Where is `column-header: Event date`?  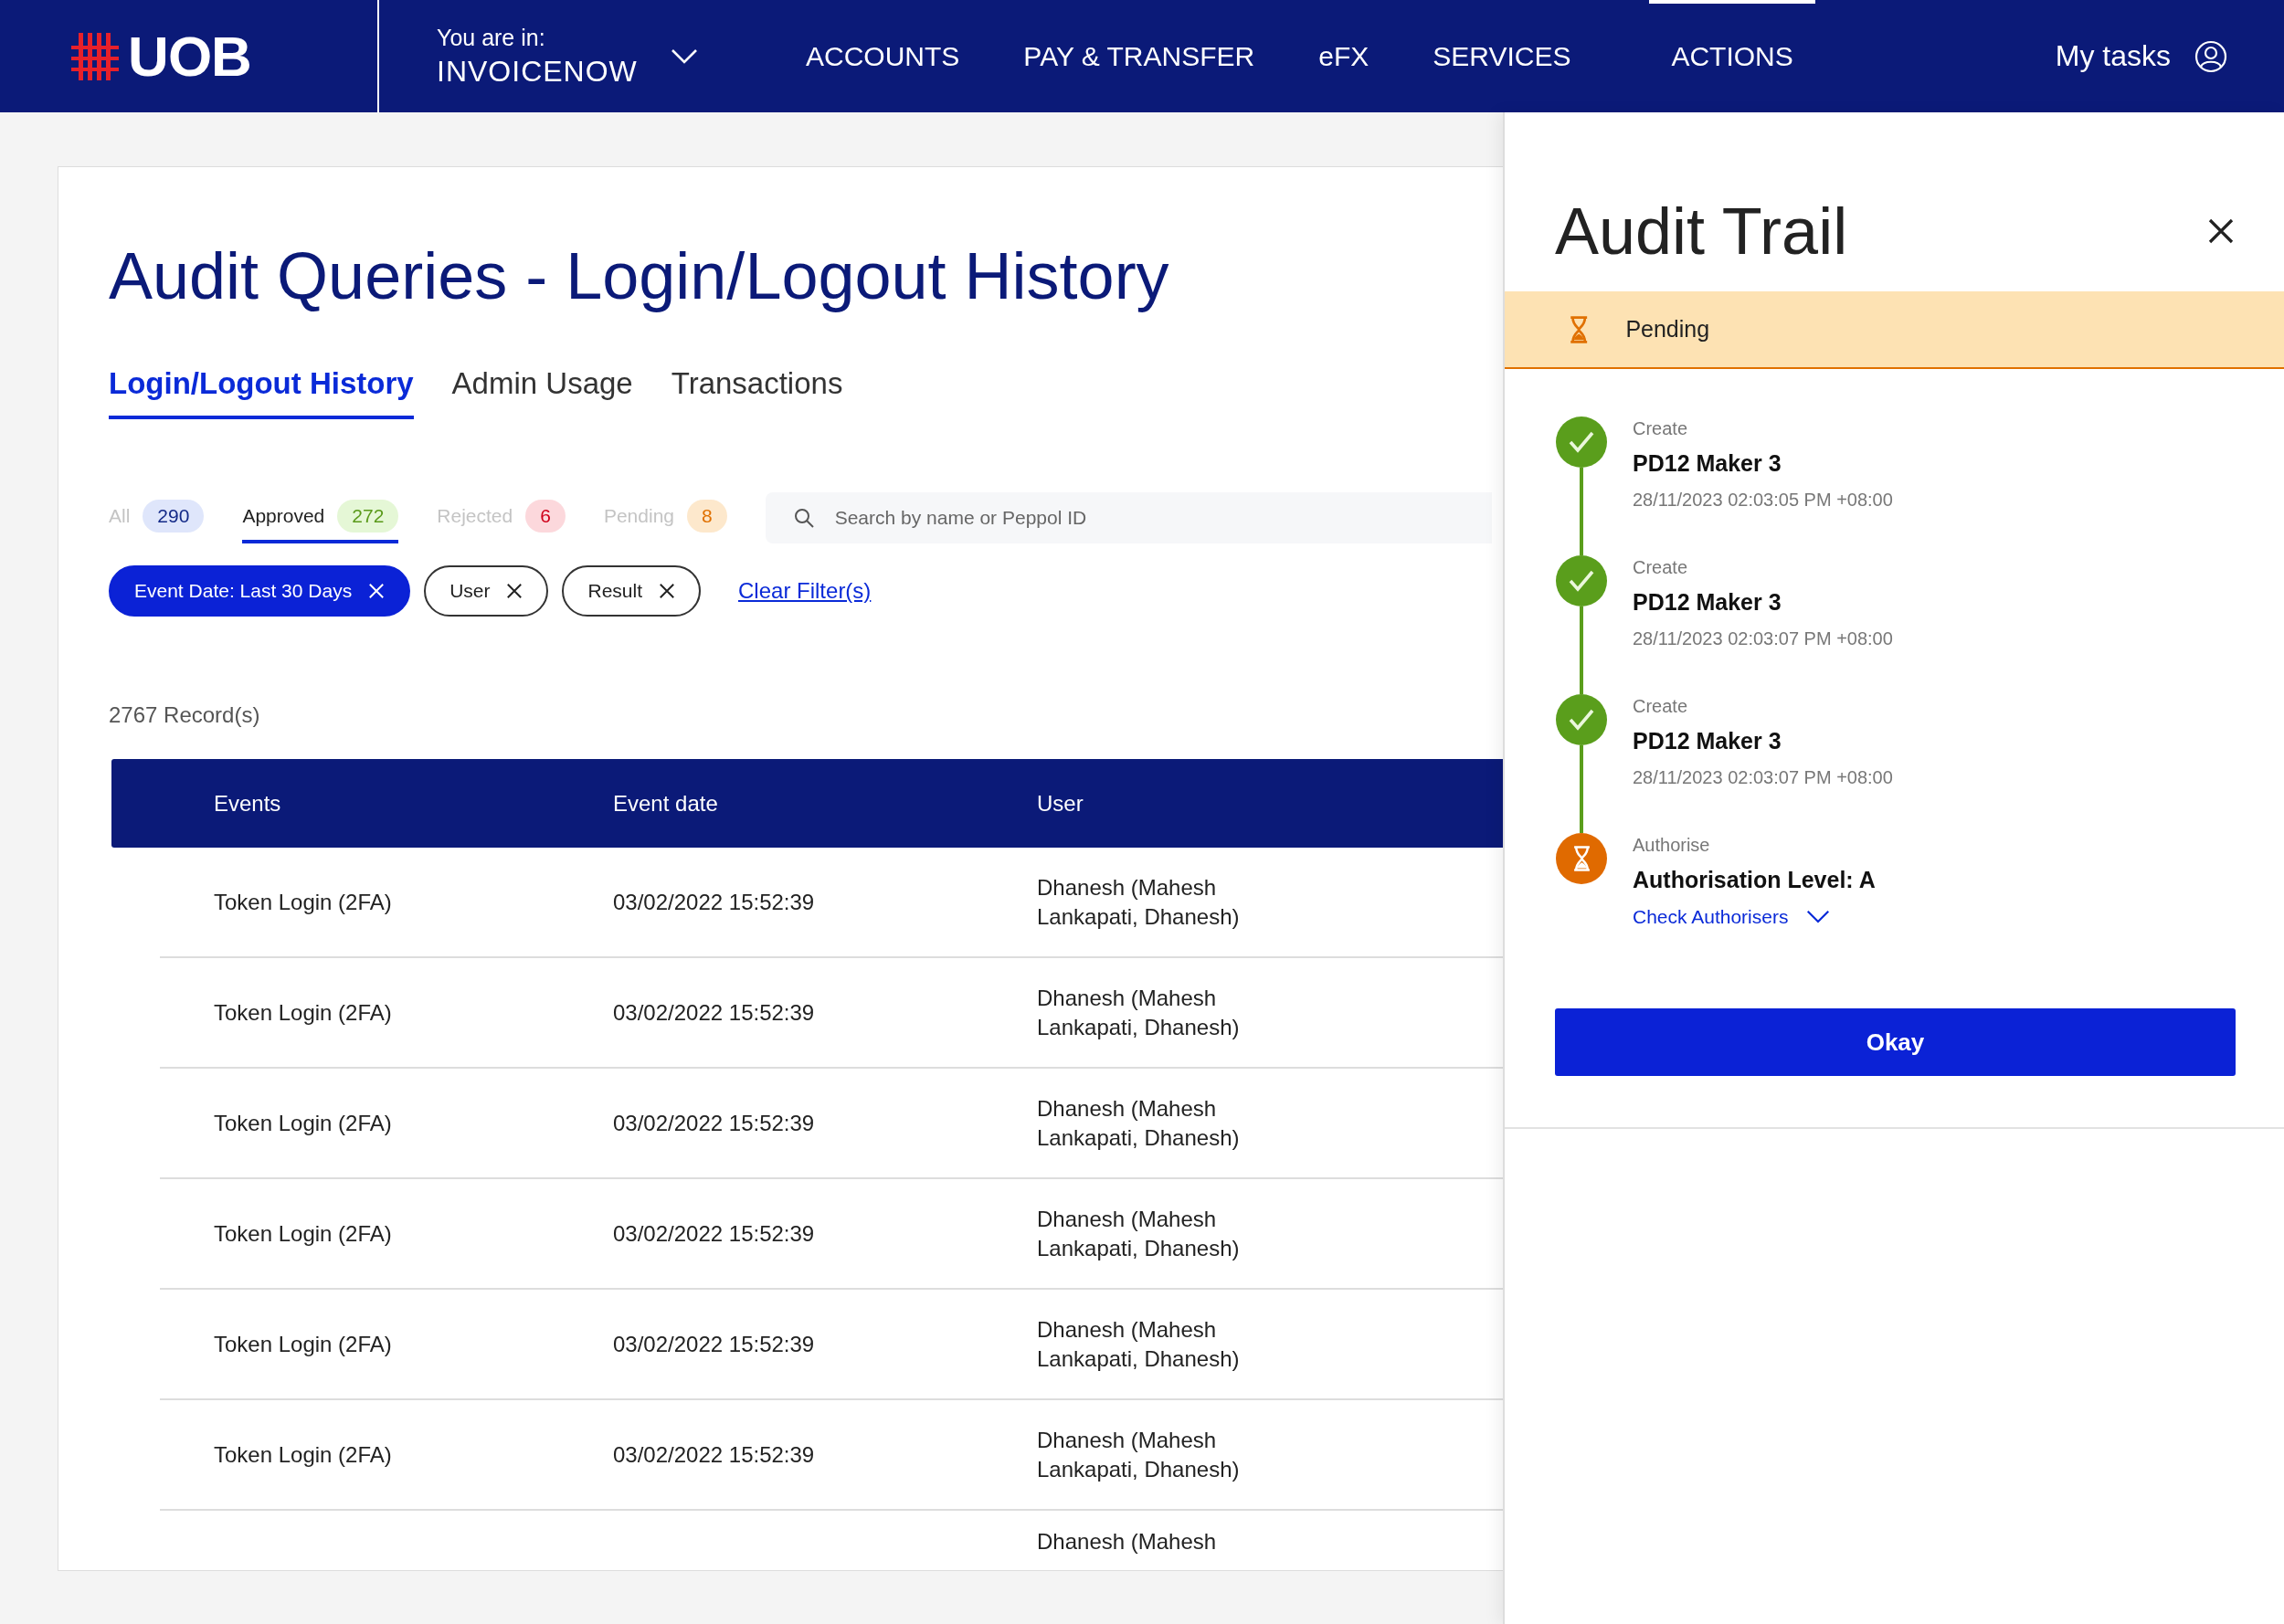 column-header: Event date is located at coordinates (665, 803).